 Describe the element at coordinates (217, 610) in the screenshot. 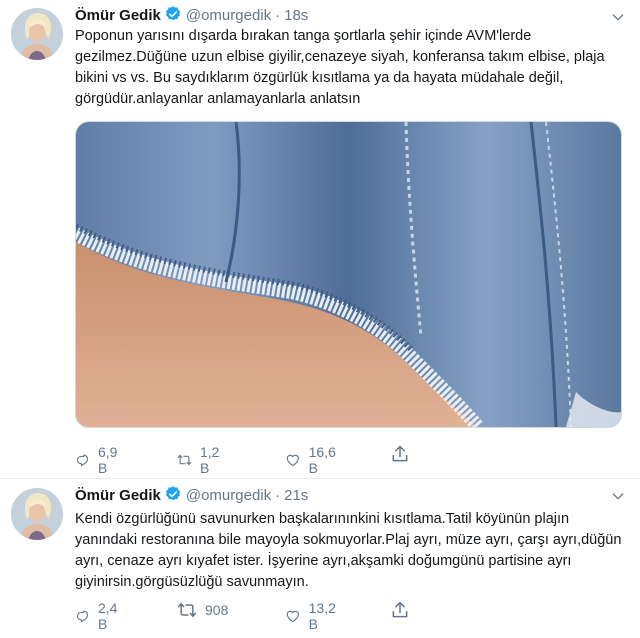

I see `retweet-count: 908` at that location.